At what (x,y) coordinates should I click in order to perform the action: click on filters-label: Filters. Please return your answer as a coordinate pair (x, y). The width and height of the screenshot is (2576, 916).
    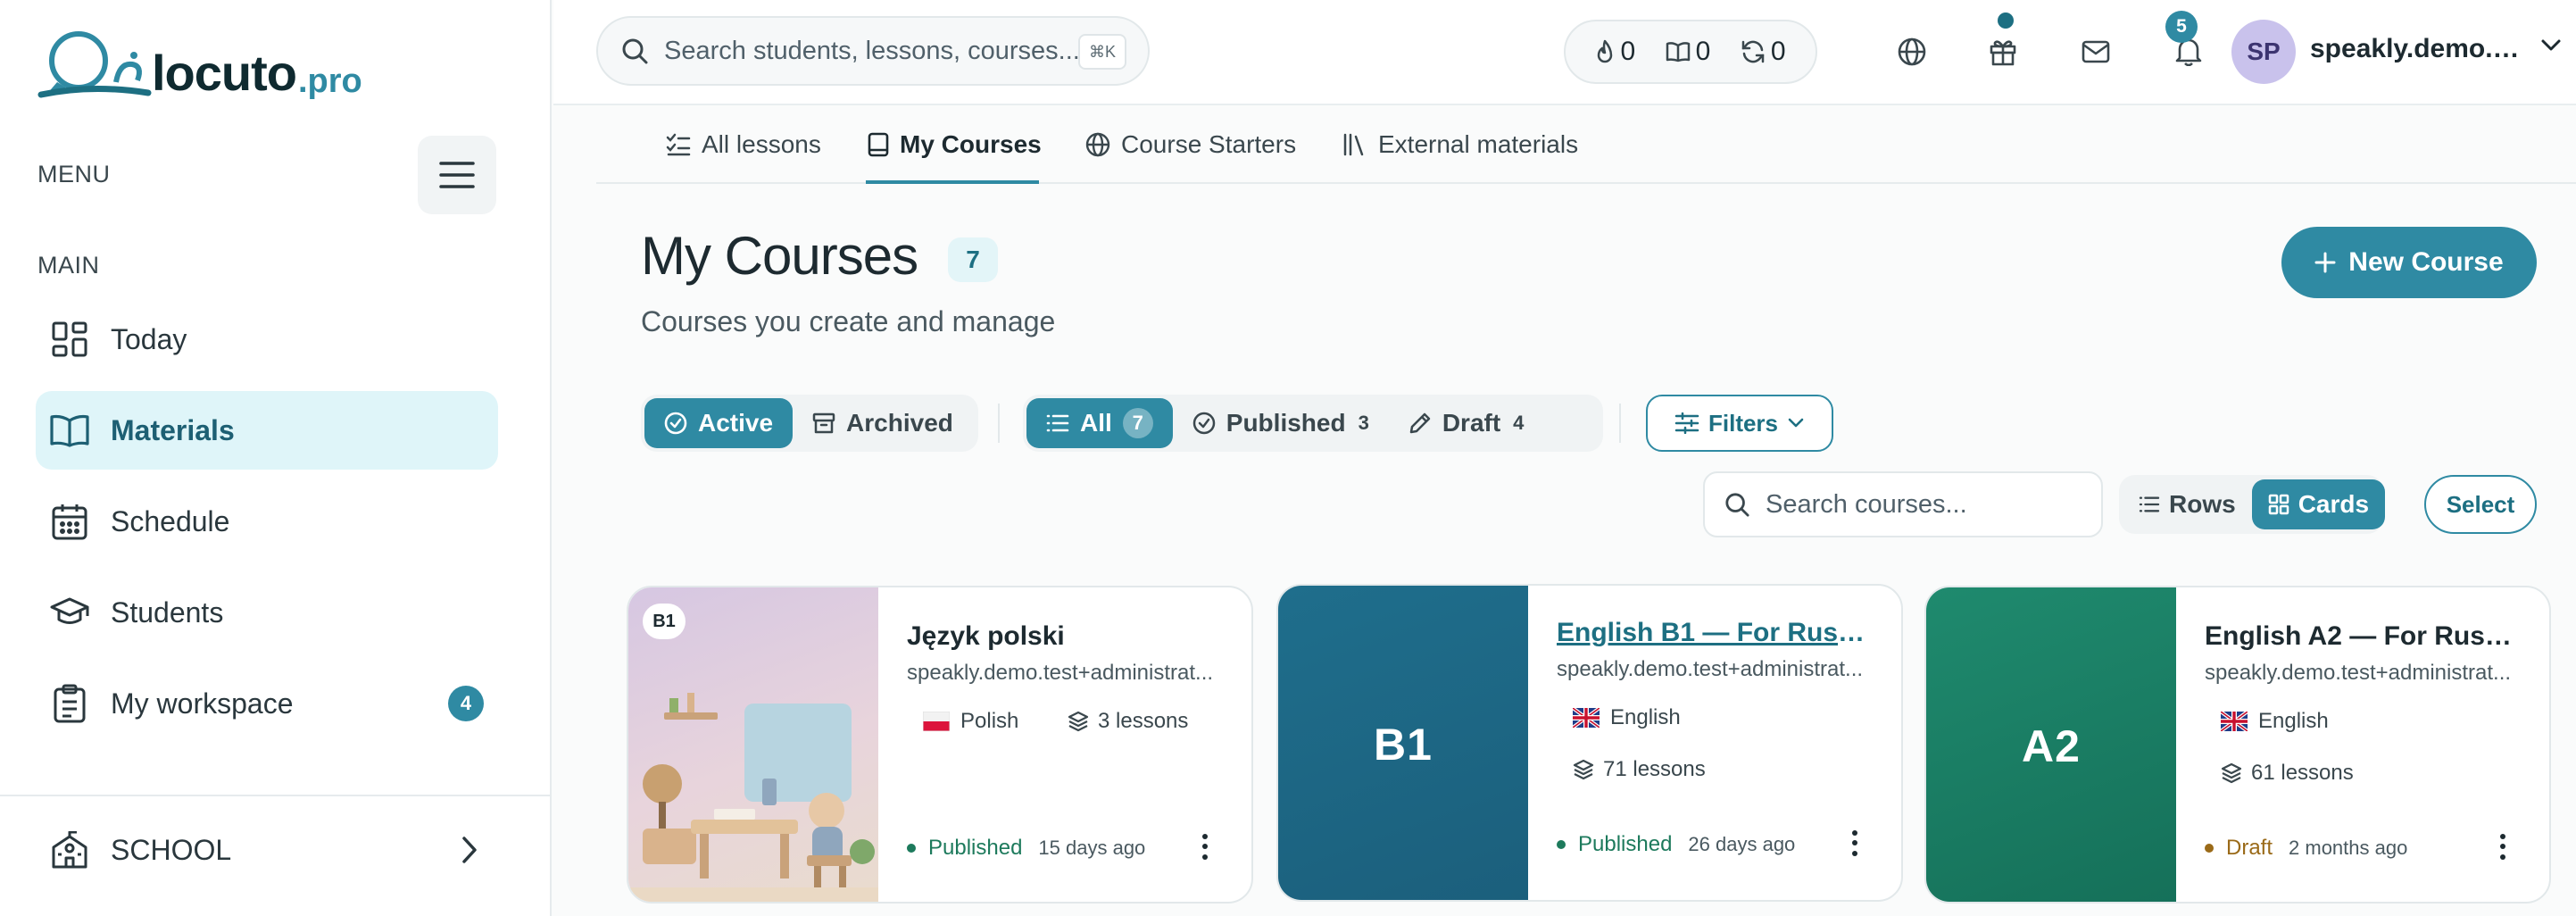
    Looking at the image, I should click on (1743, 423).